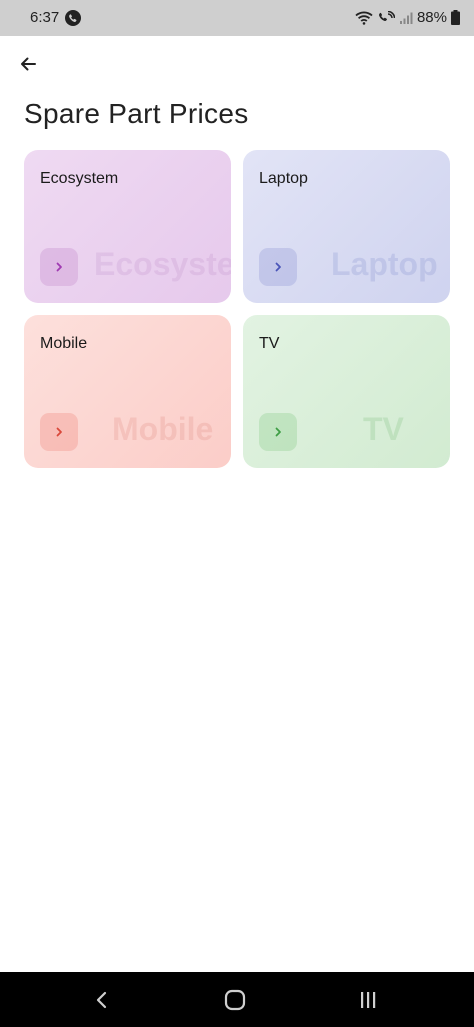  What do you see at coordinates (384, 264) in the screenshot?
I see `card-watermark: Laptop` at bounding box center [384, 264].